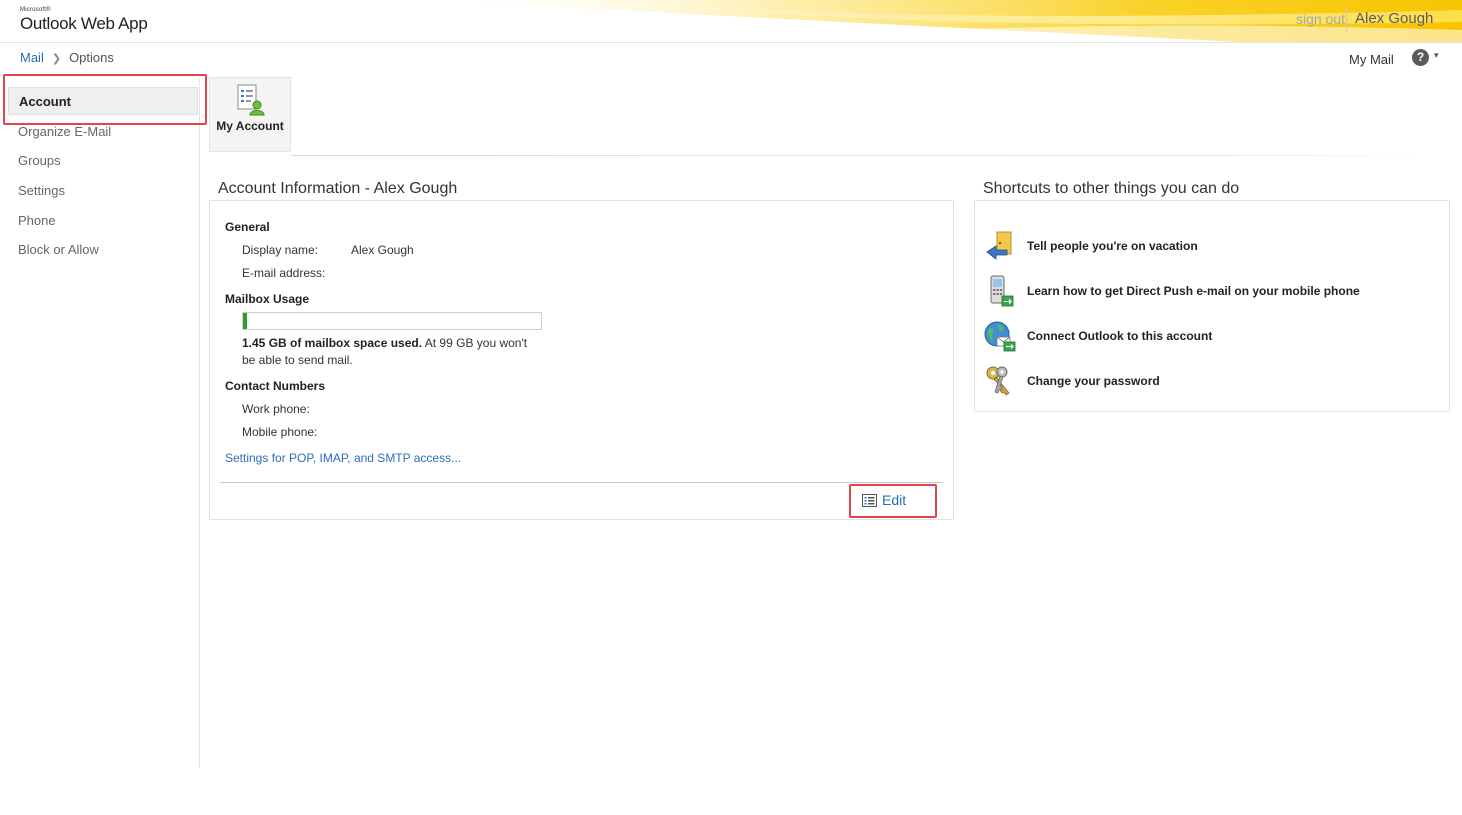  I want to click on header-divider, so click(1346, 20).